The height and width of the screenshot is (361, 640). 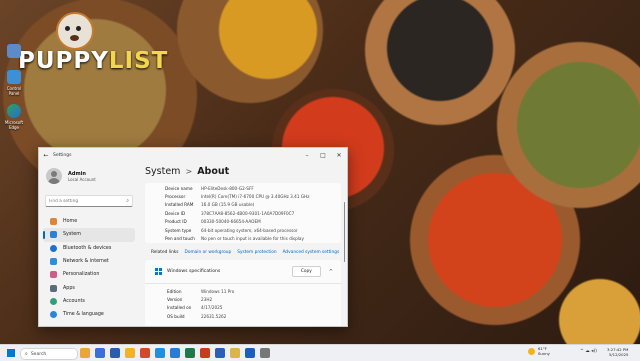 I want to click on taskbar-search-label: Search, so click(x=38, y=354).